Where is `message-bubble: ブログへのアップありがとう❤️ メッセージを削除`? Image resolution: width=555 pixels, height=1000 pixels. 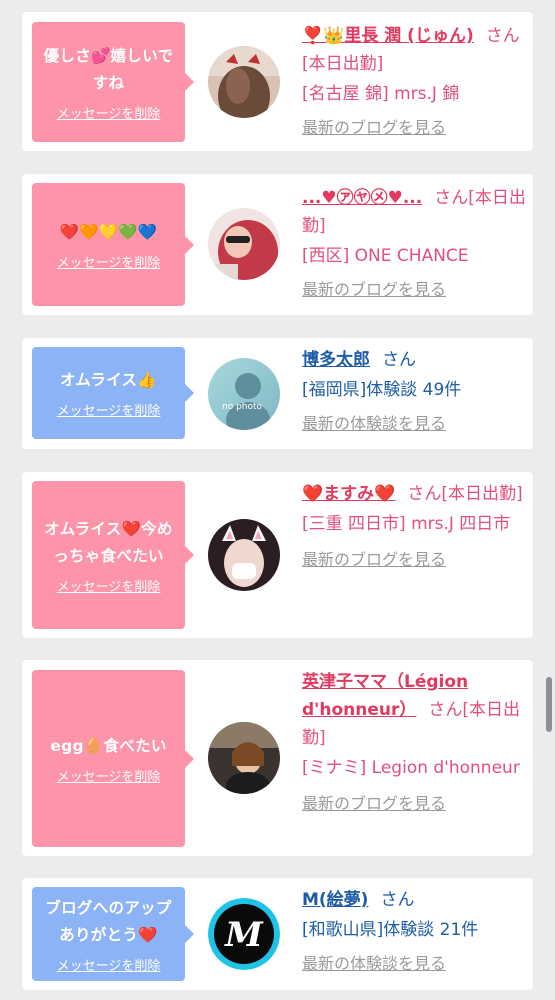
message-bubble: ブログへのアップありがとう❤️ メッセージを削除 is located at coordinates (113, 934).